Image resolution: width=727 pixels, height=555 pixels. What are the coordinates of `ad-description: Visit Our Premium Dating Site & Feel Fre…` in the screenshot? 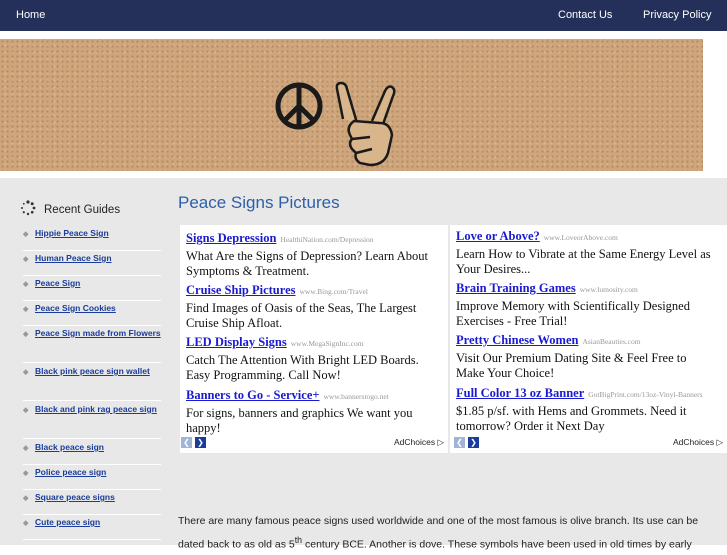 It's located at (571, 365).